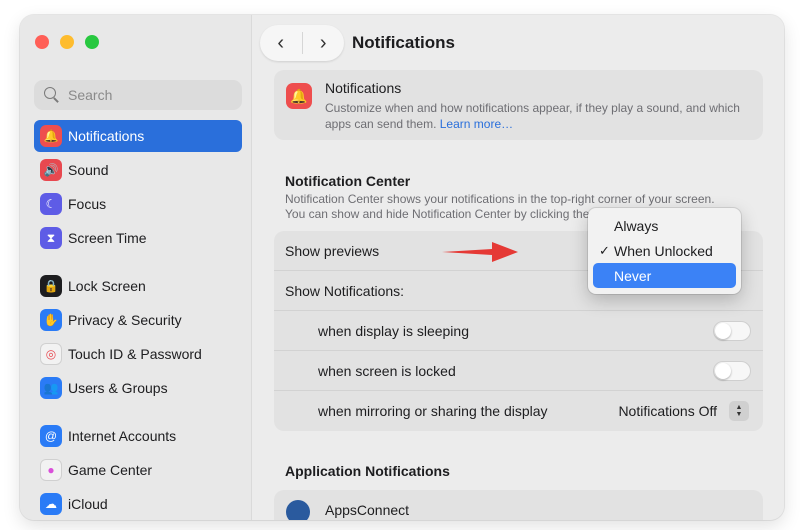  What do you see at coordinates (345, 290) in the screenshot?
I see `show-notifications-label: Show Notifications:` at bounding box center [345, 290].